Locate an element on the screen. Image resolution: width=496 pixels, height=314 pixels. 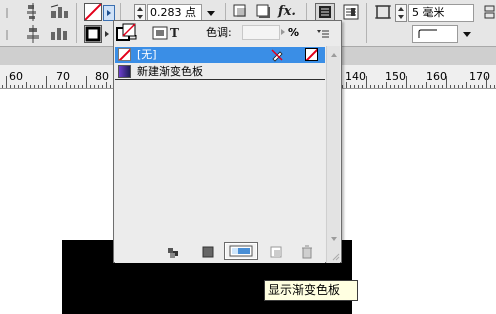
tint-label-text: 色调: is located at coordinates (219, 32).